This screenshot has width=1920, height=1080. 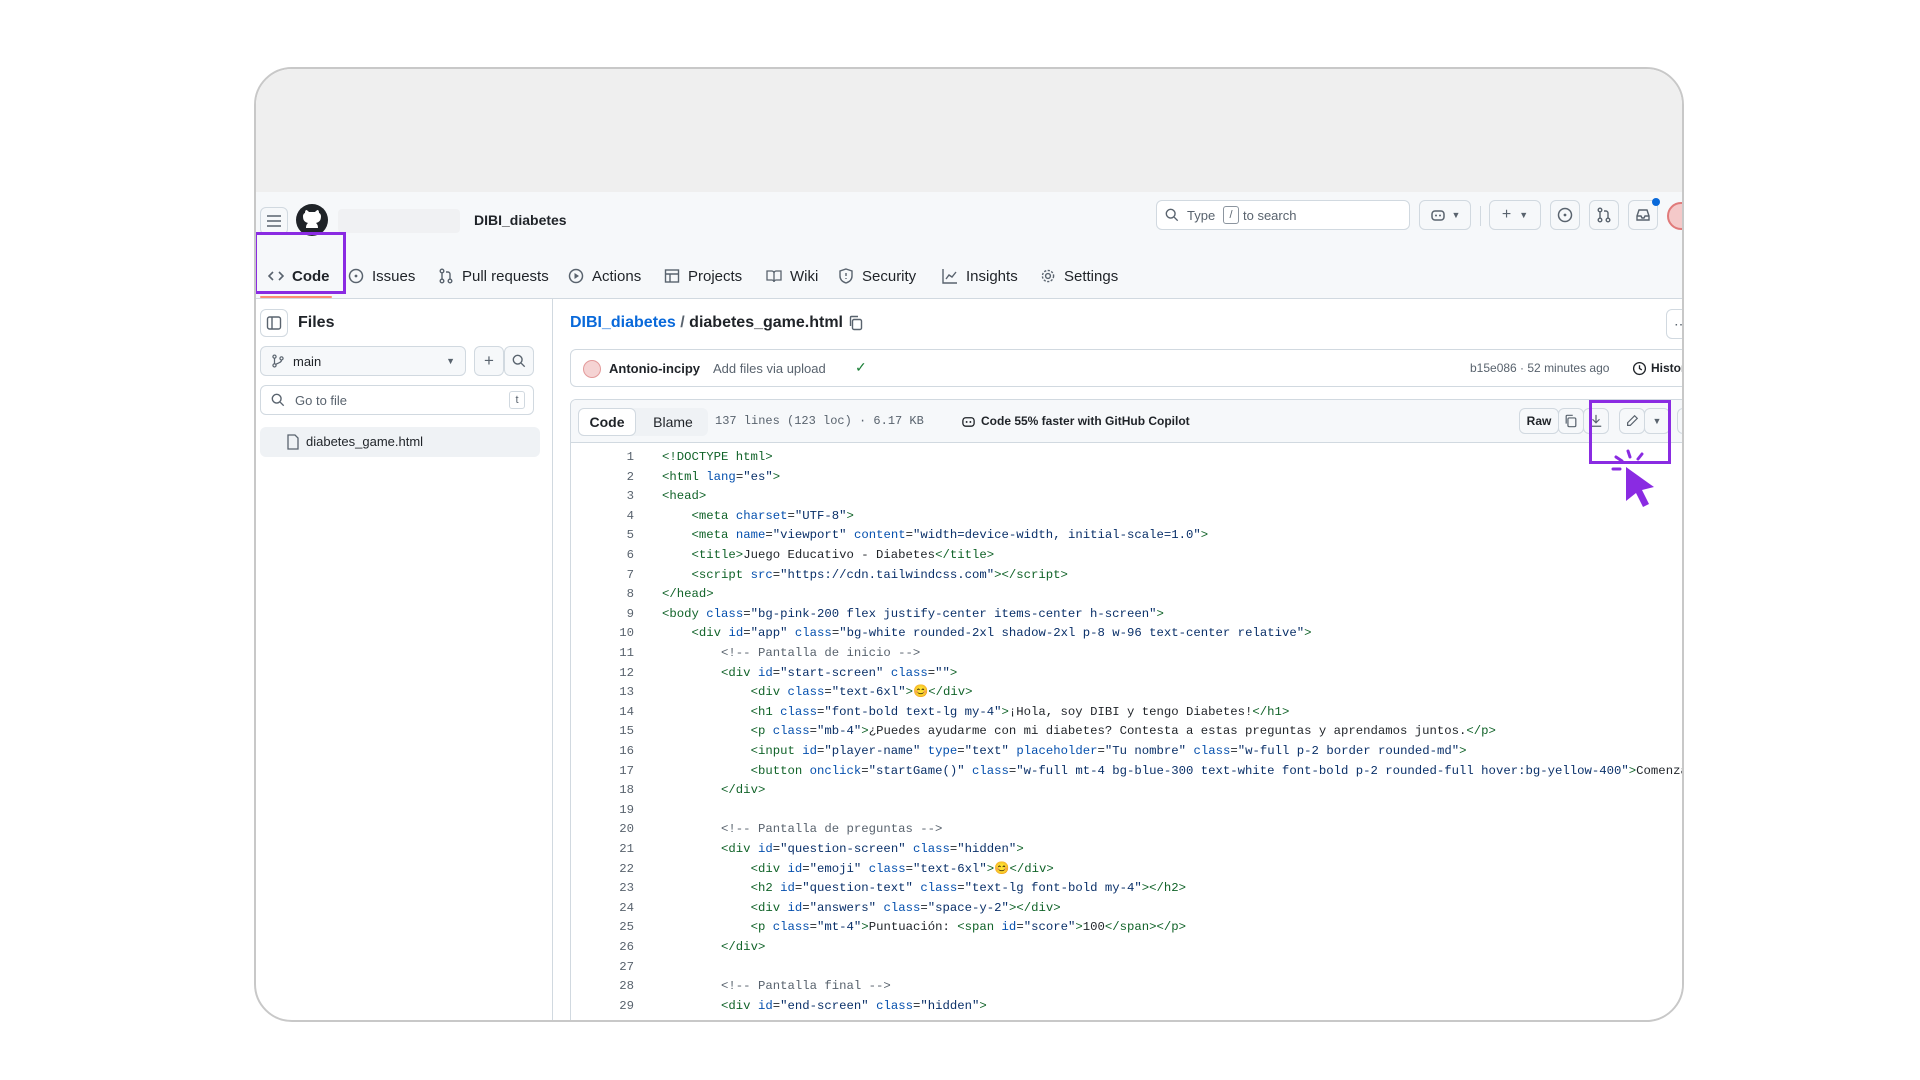 What do you see at coordinates (493, 276) in the screenshot?
I see `tab-pull-requests: Pull requests` at bounding box center [493, 276].